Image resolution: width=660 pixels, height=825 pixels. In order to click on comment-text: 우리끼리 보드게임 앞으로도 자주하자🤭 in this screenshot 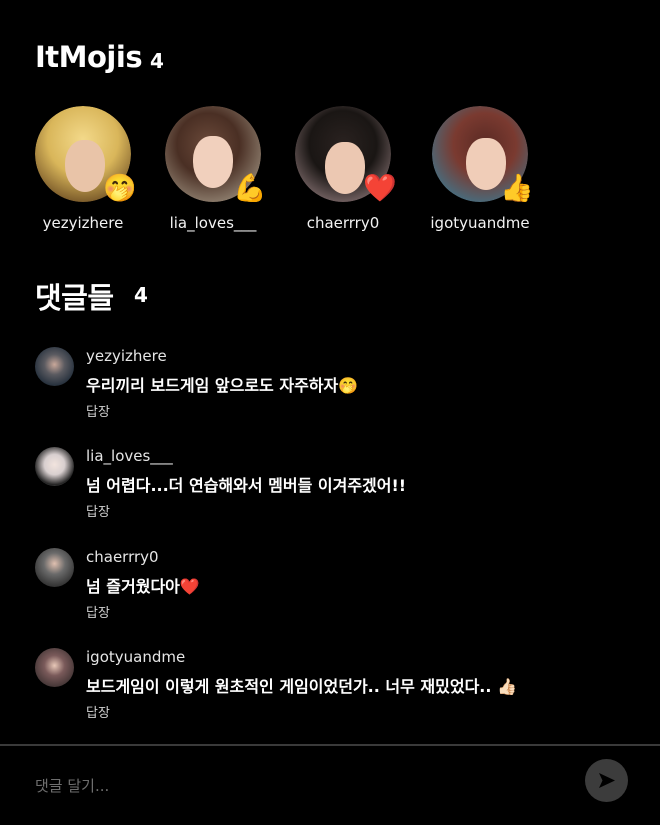, I will do `click(222, 385)`.